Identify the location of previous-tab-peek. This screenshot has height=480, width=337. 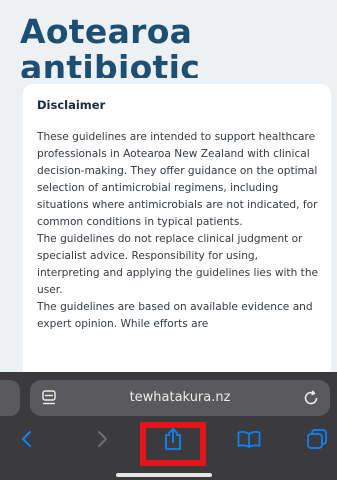
(10, 398).